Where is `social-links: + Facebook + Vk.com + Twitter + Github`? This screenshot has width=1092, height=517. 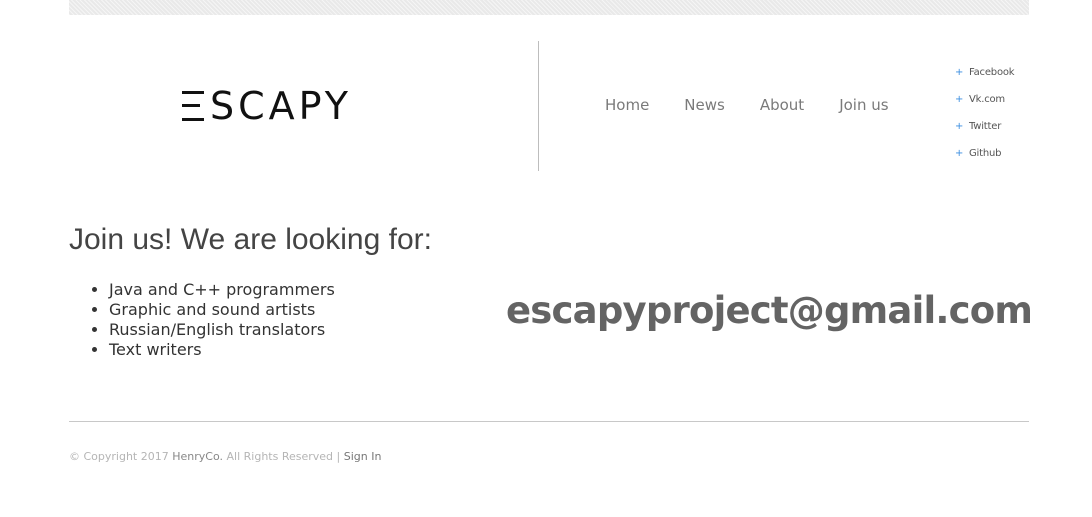
social-links: + Facebook + Vk.com + Twitter + Github is located at coordinates (985, 113).